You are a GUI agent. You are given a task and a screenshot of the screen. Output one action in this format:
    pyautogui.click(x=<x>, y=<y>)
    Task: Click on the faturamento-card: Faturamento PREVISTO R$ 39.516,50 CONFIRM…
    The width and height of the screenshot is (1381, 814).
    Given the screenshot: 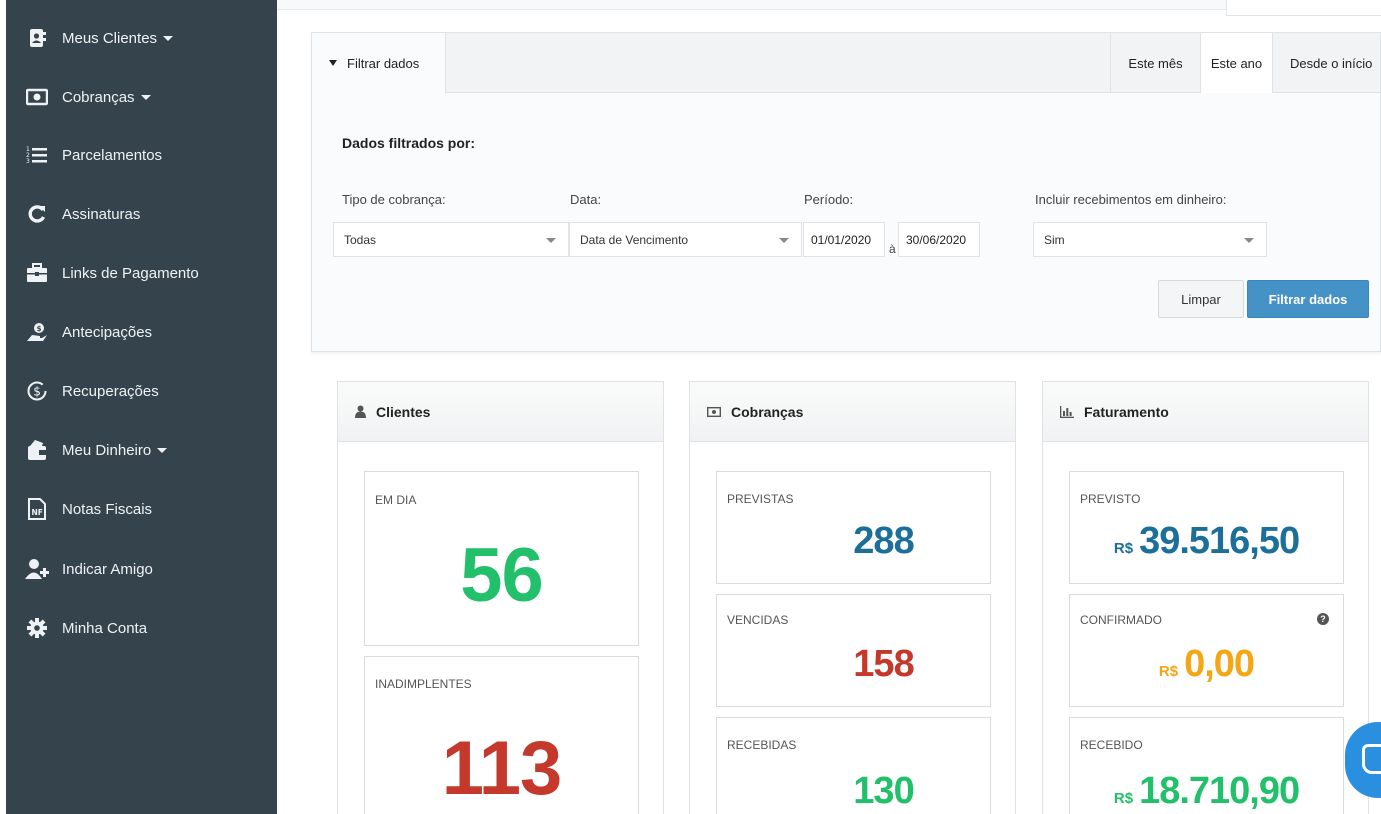 What is the action you would take?
    pyautogui.click(x=1205, y=597)
    